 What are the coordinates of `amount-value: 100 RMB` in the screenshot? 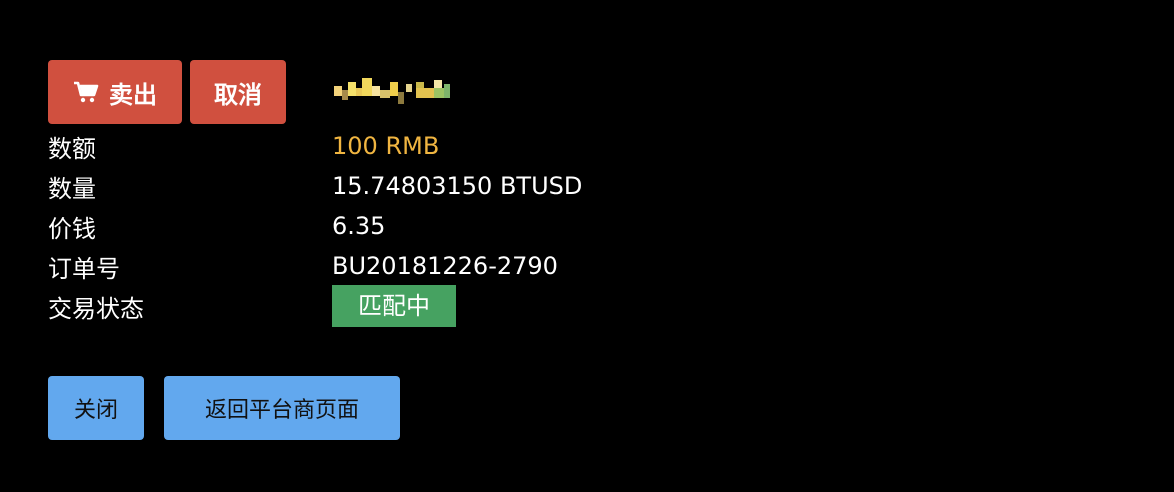 It's located at (386, 146).